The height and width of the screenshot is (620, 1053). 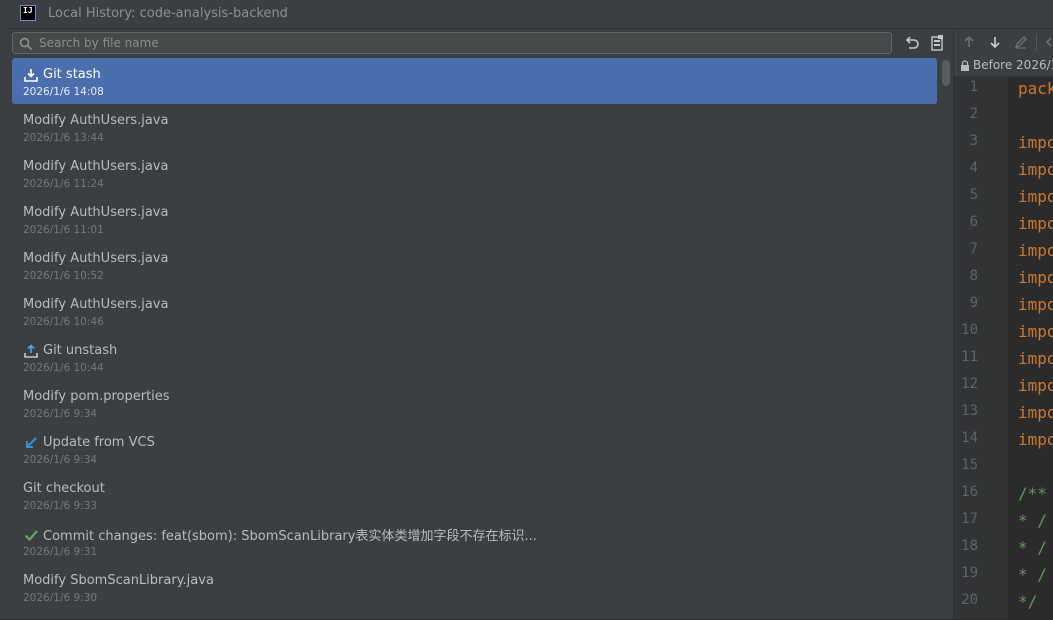 What do you see at coordinates (1003, 42) in the screenshot?
I see `diff-toolbar` at bounding box center [1003, 42].